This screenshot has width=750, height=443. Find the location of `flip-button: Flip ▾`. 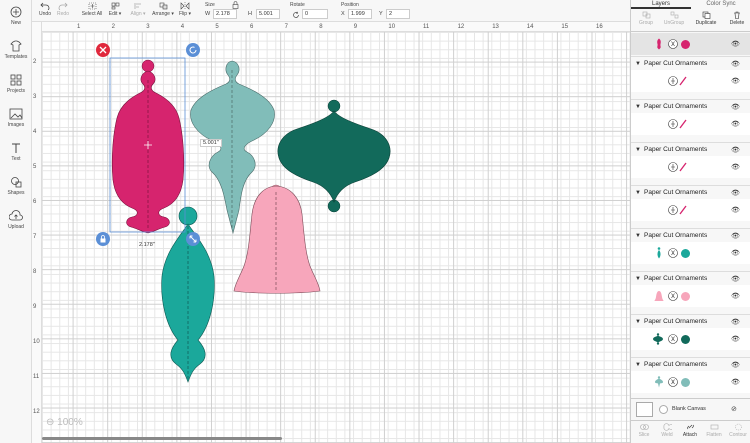

flip-button: Flip ▾ is located at coordinates (185, 9).